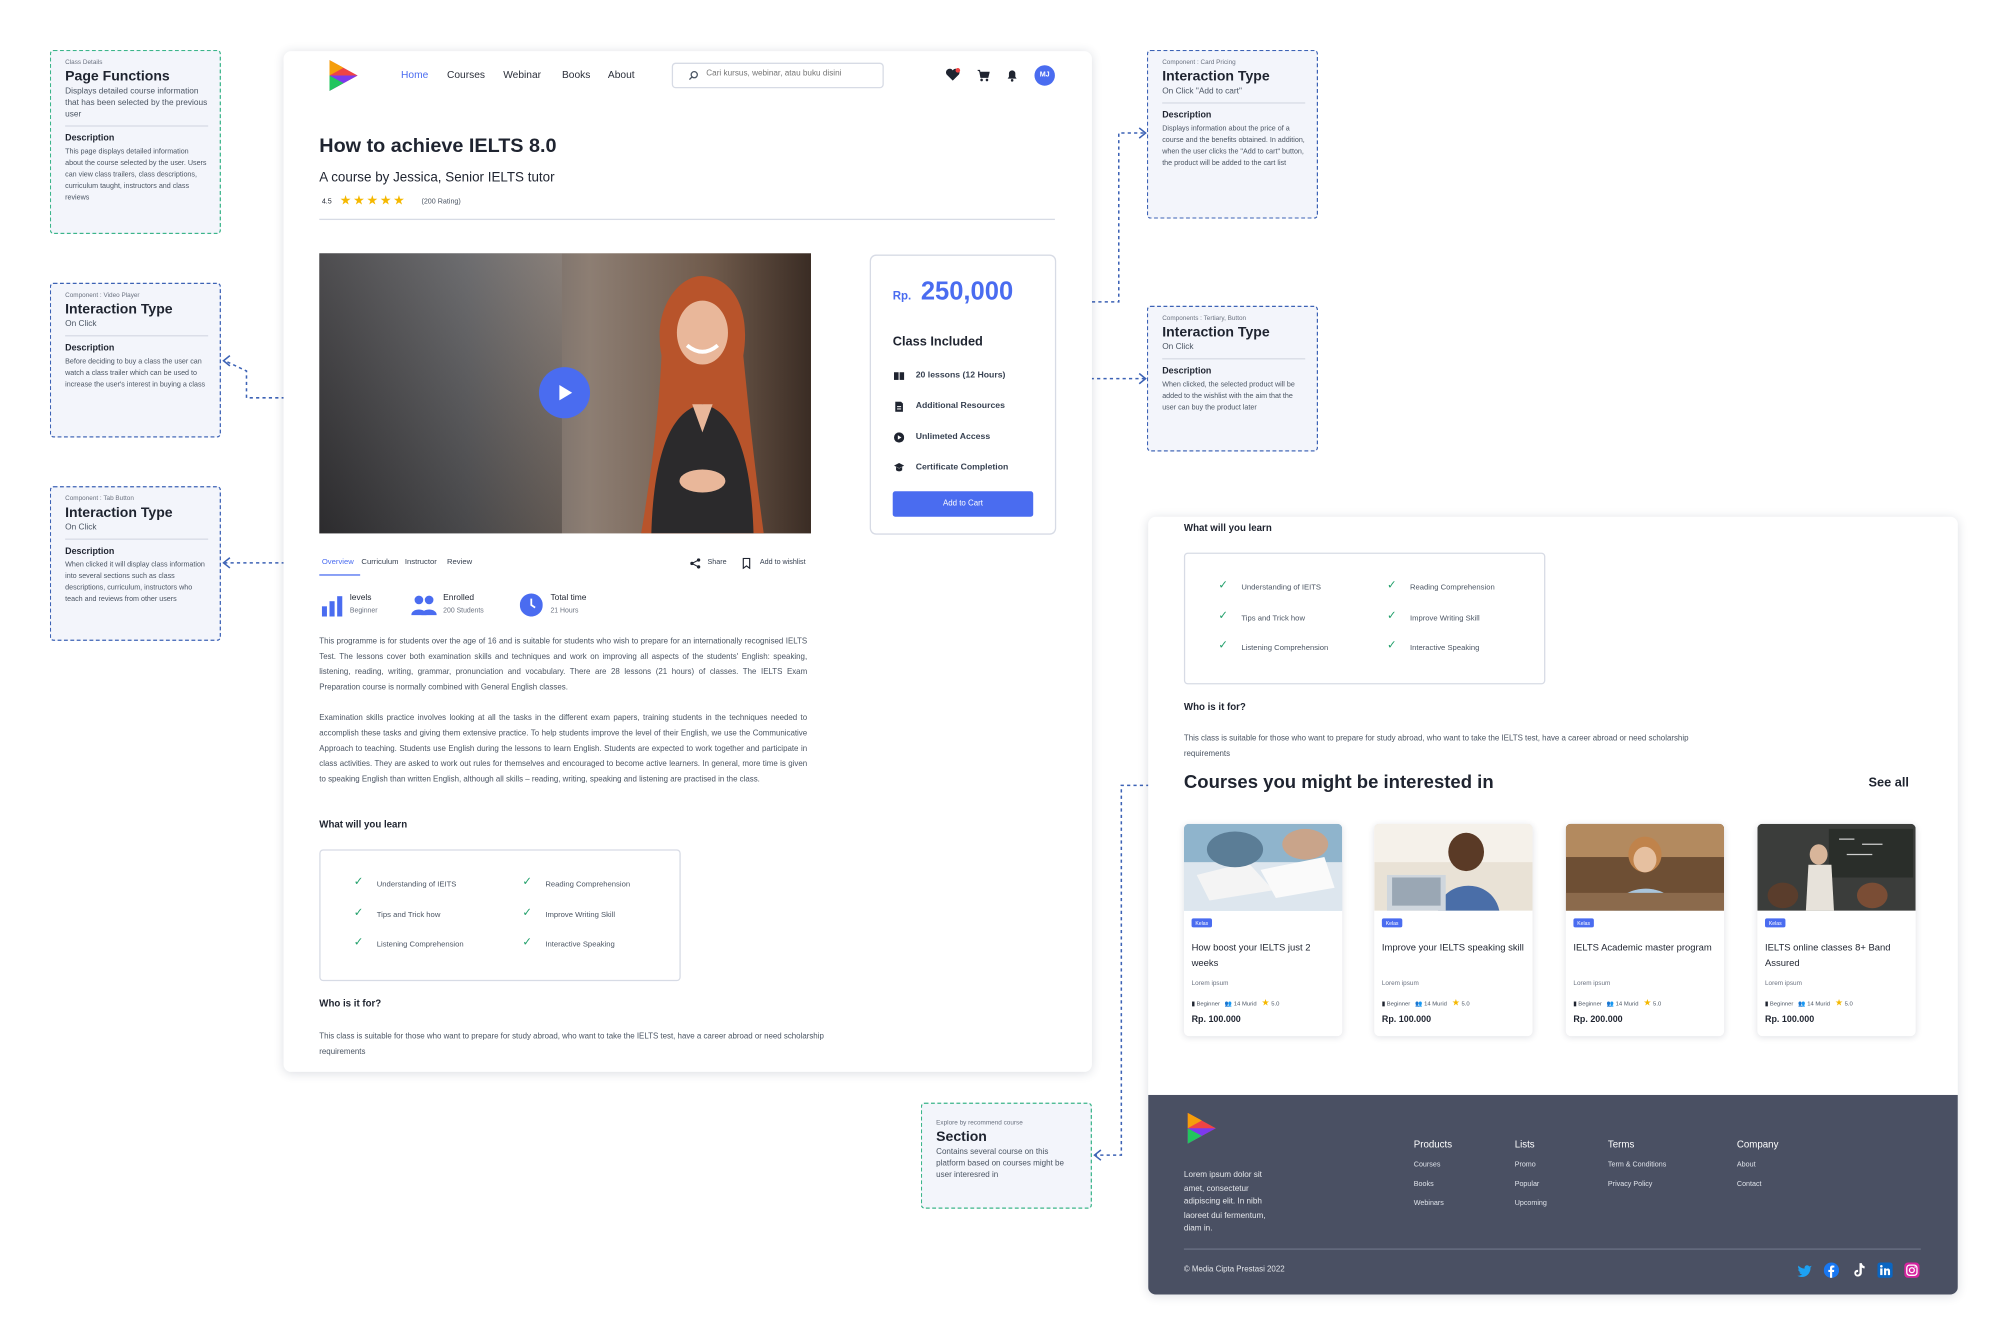  I want to click on video-thumbnail-person, so click(702, 404).